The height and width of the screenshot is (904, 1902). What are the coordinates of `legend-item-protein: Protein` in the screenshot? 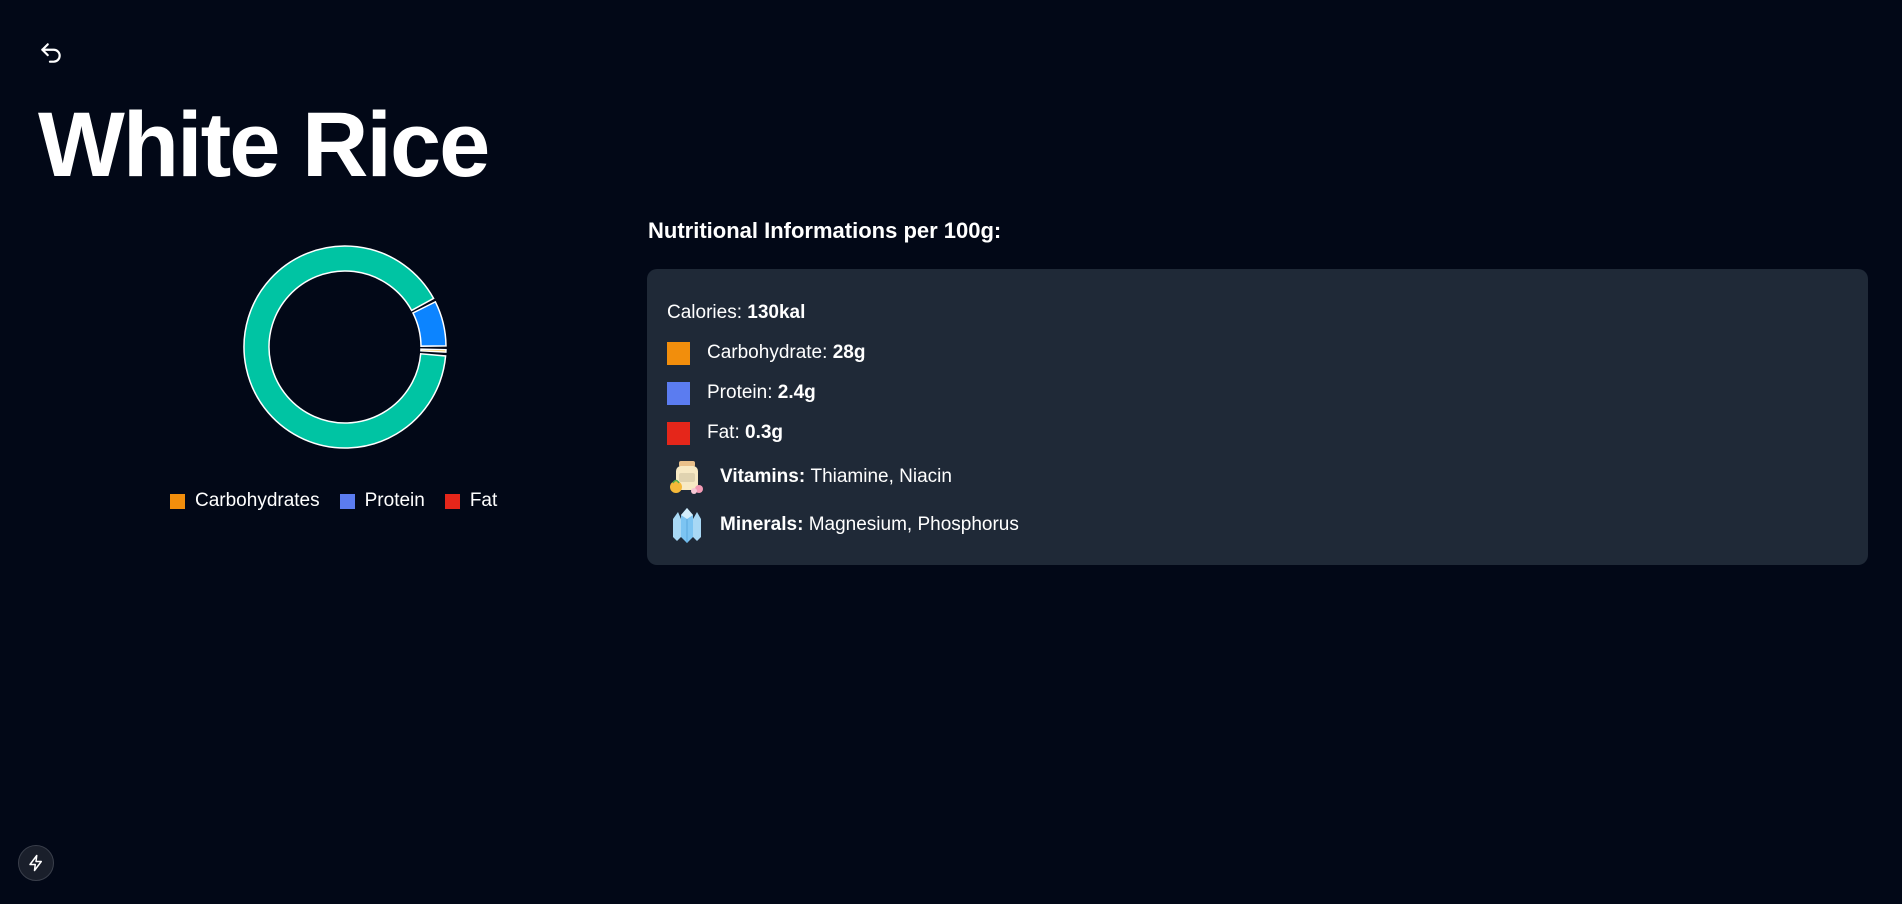 It's located at (382, 501).